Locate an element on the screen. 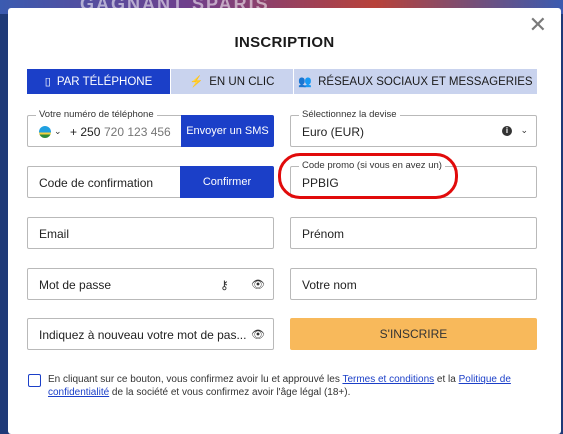  tab-social-networks: 👥 RÉSEAUX SOCIAUX ET MESSAGERIES is located at coordinates (415, 81).